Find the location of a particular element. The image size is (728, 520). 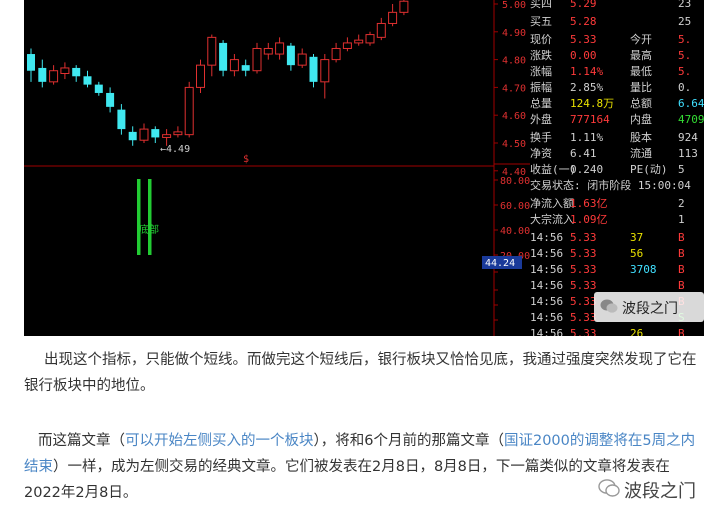

quote-cell: 振幅 is located at coordinates (541, 87).